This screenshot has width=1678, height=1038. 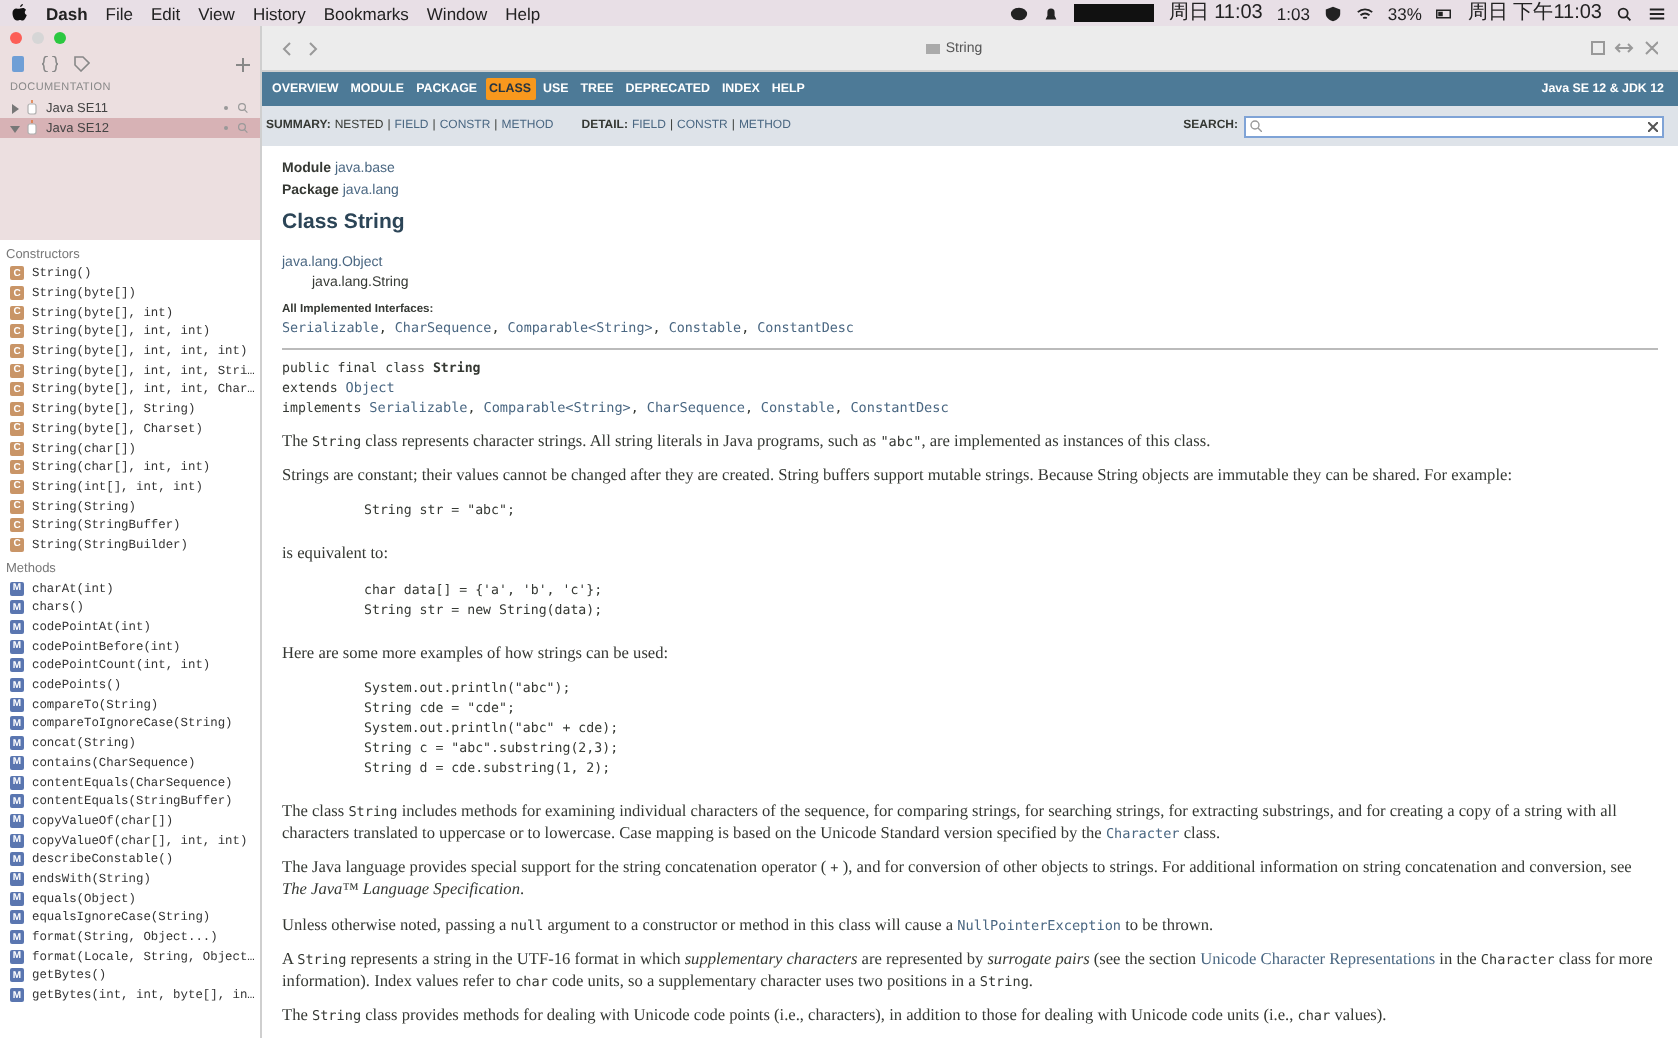 I want to click on menu-item: Window, so click(x=457, y=13).